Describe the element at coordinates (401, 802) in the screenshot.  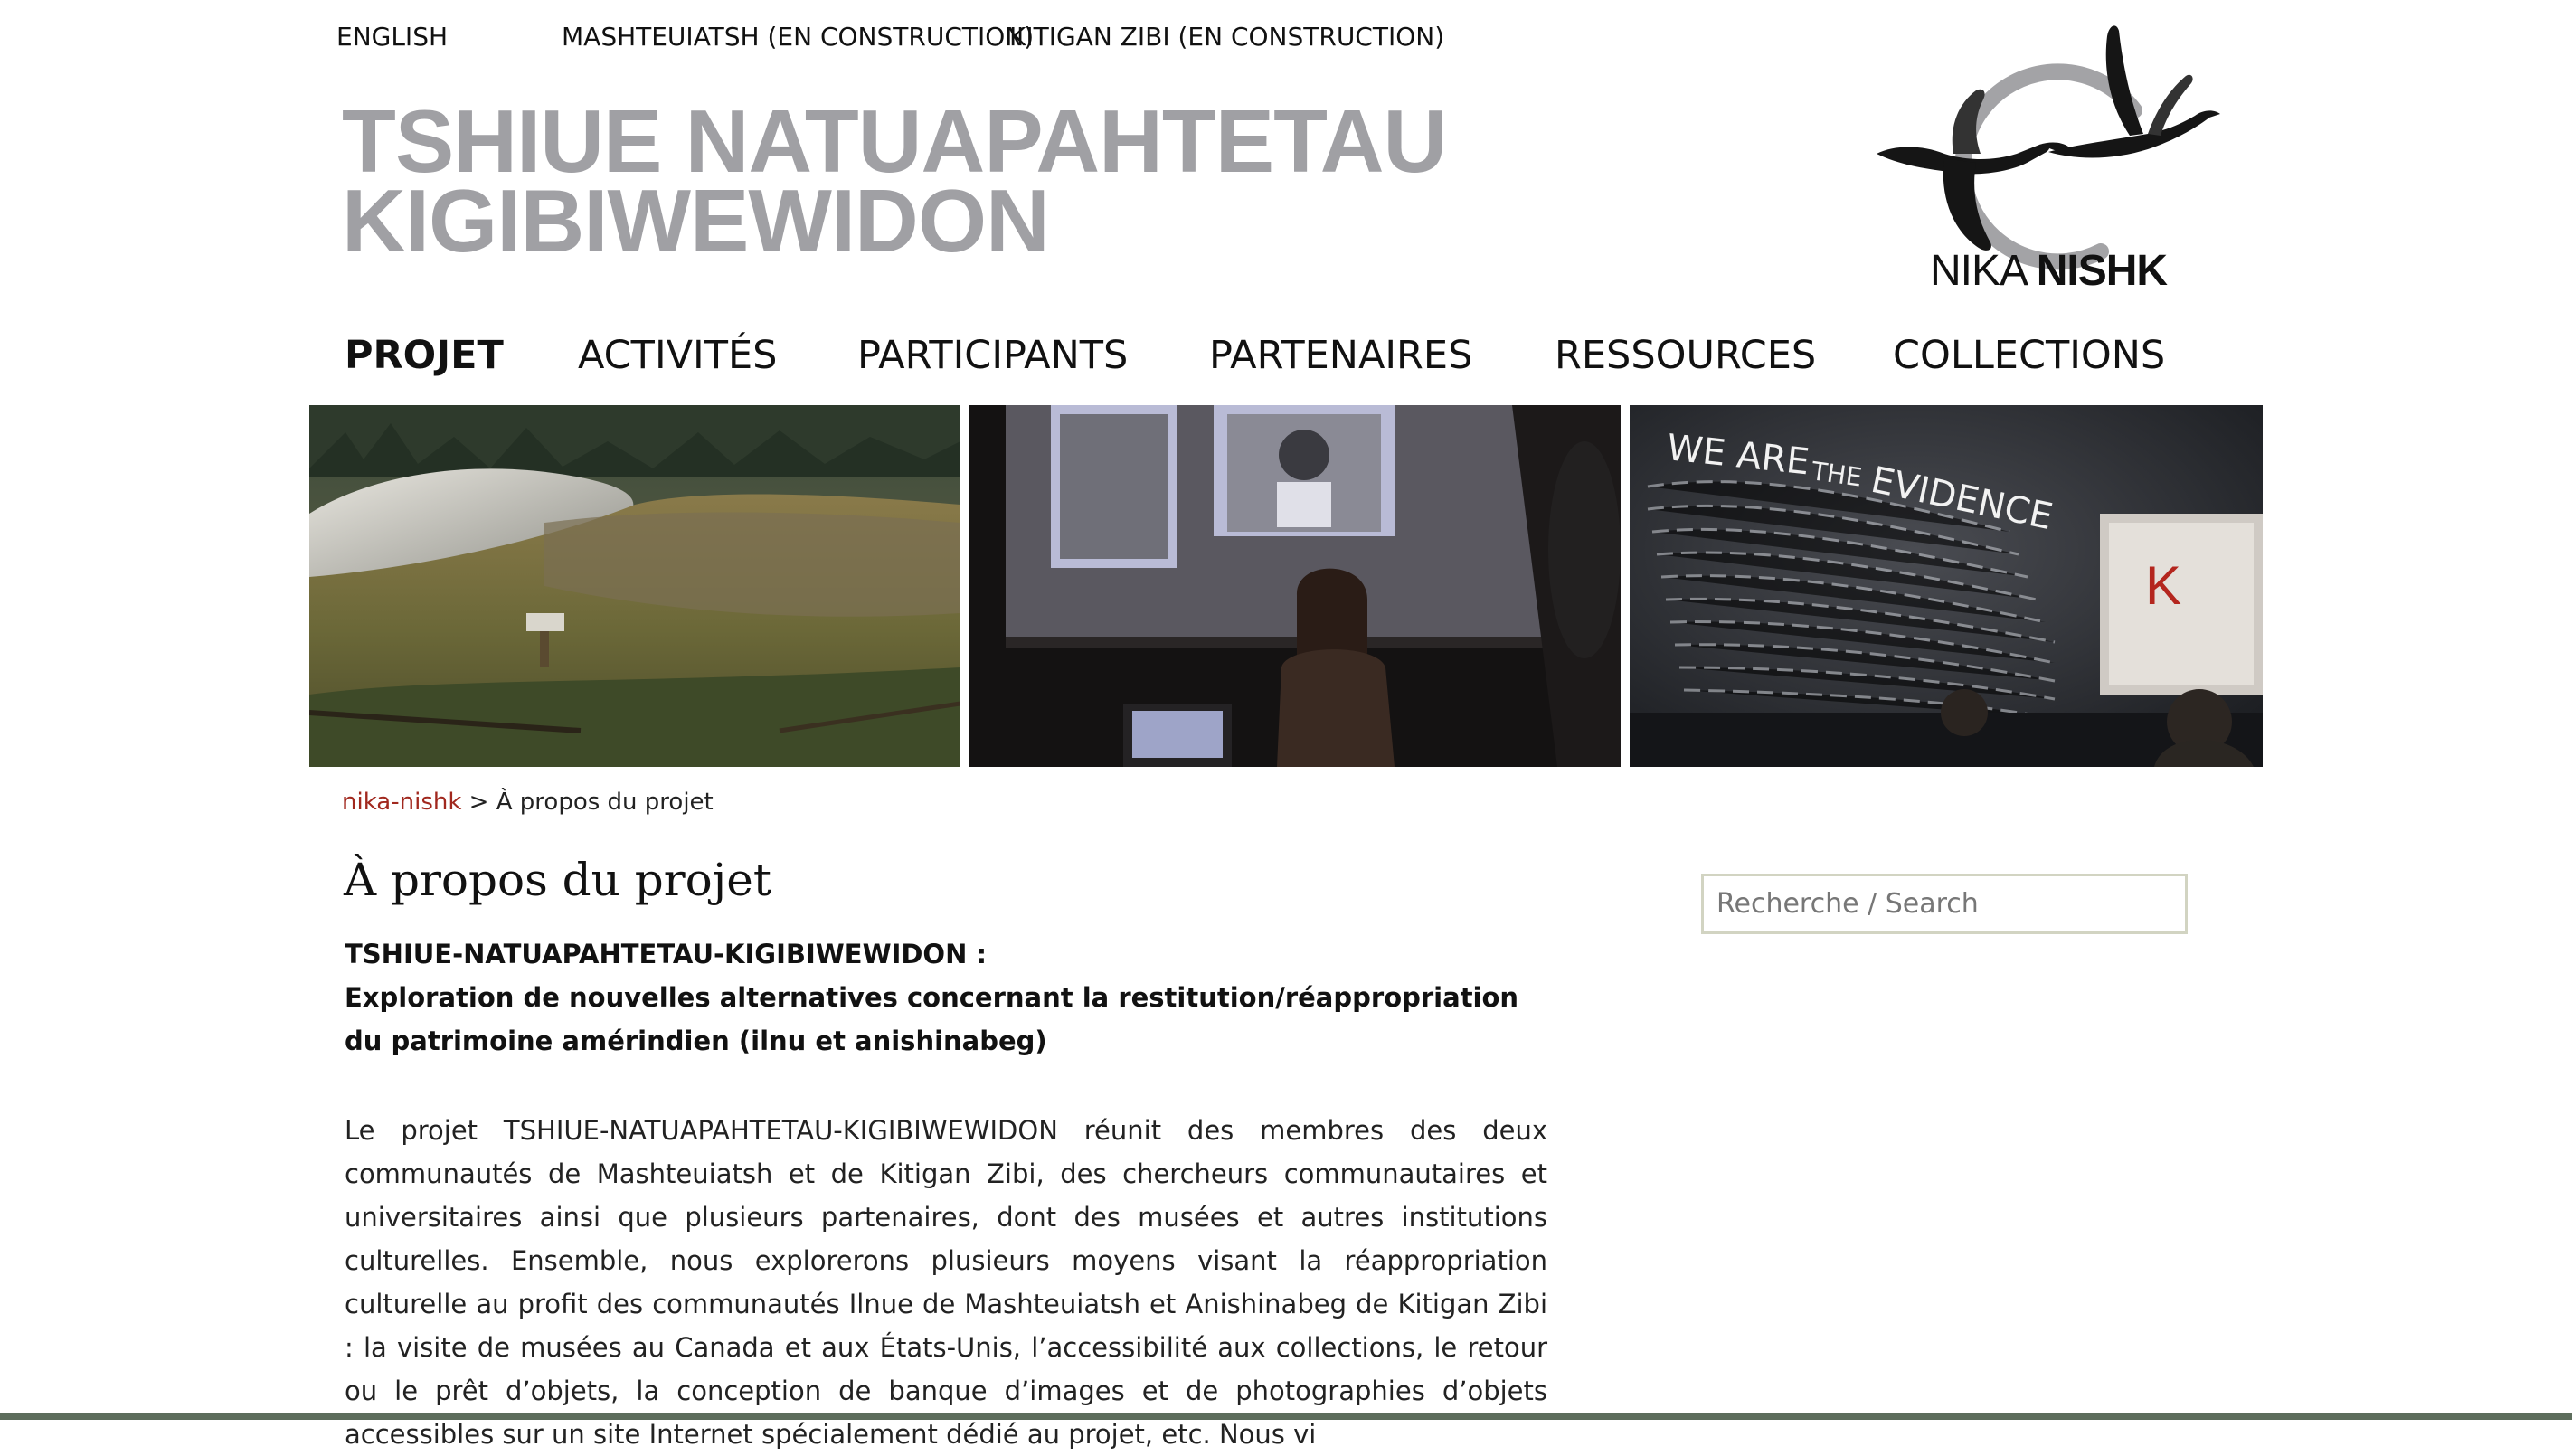
I see `breadcrumb-home-link: nika-nishk` at that location.